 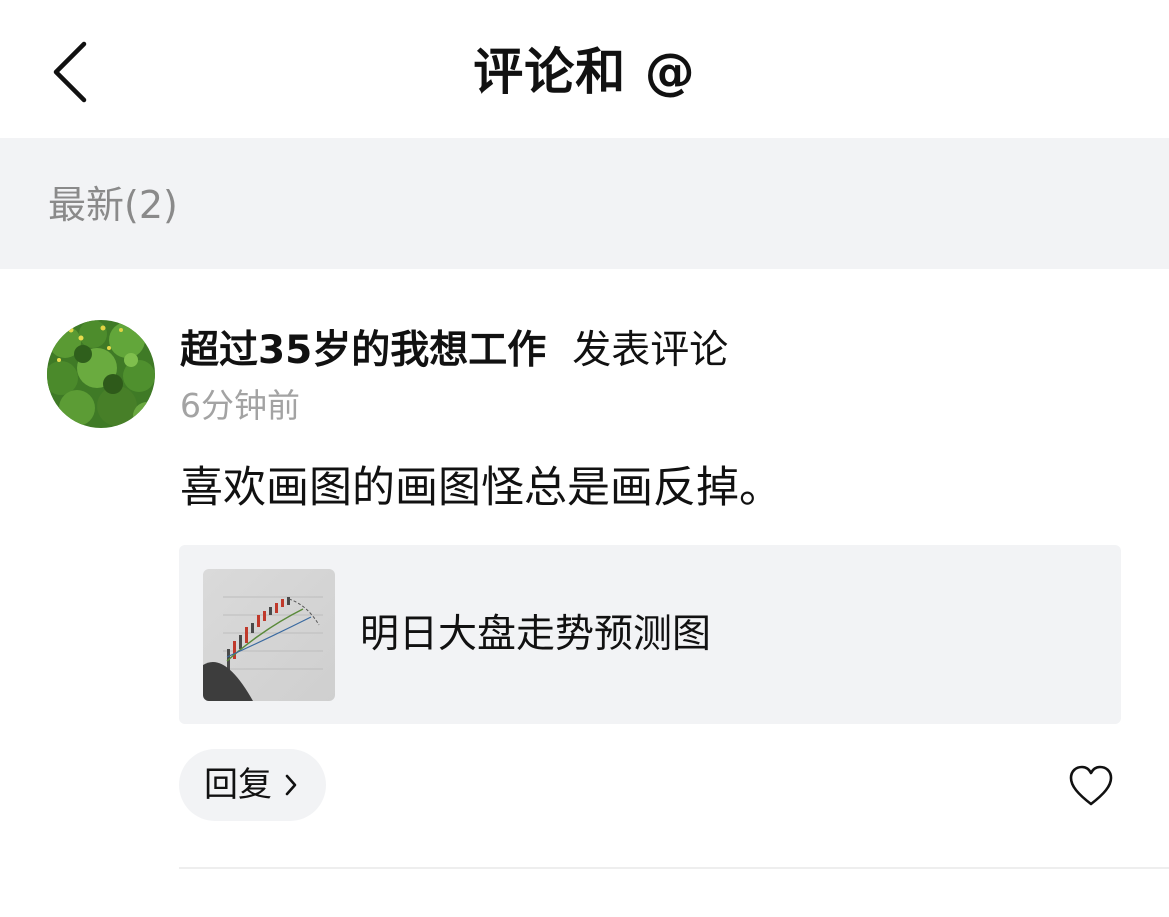 I want to click on timestamp: 6分钟前, so click(x=240, y=405).